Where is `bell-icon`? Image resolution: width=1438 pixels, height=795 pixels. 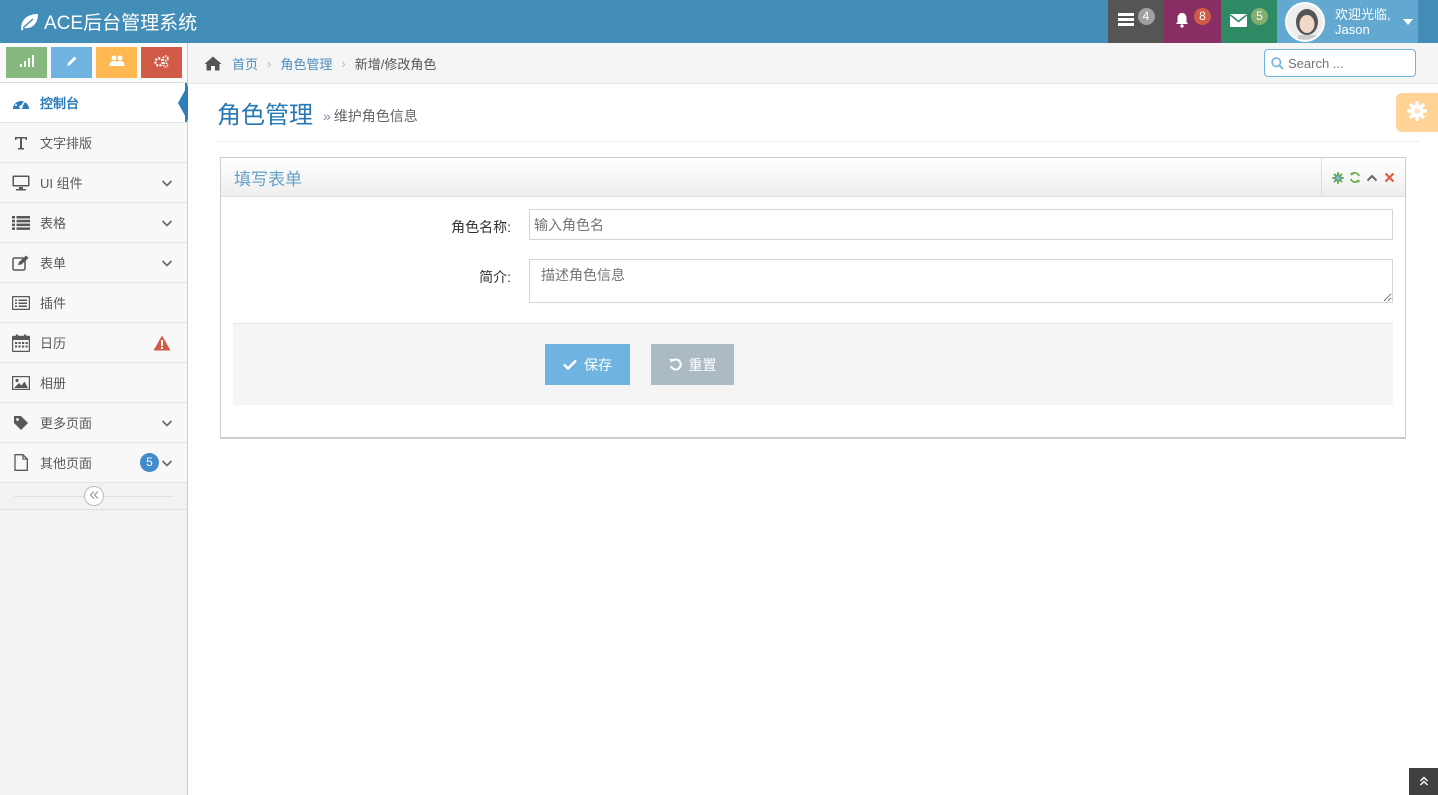 bell-icon is located at coordinates (1182, 21).